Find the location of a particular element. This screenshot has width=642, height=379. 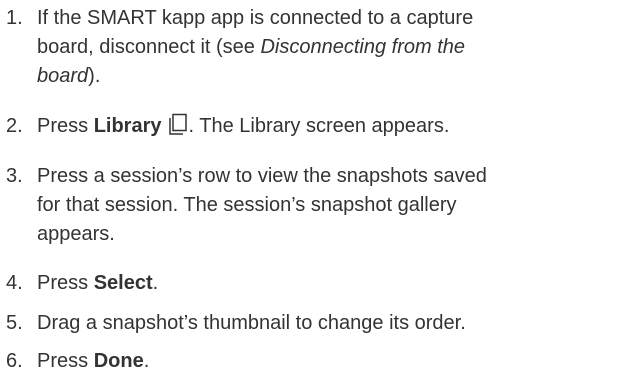

step-text: Press Done. is located at coordinates (93, 361).